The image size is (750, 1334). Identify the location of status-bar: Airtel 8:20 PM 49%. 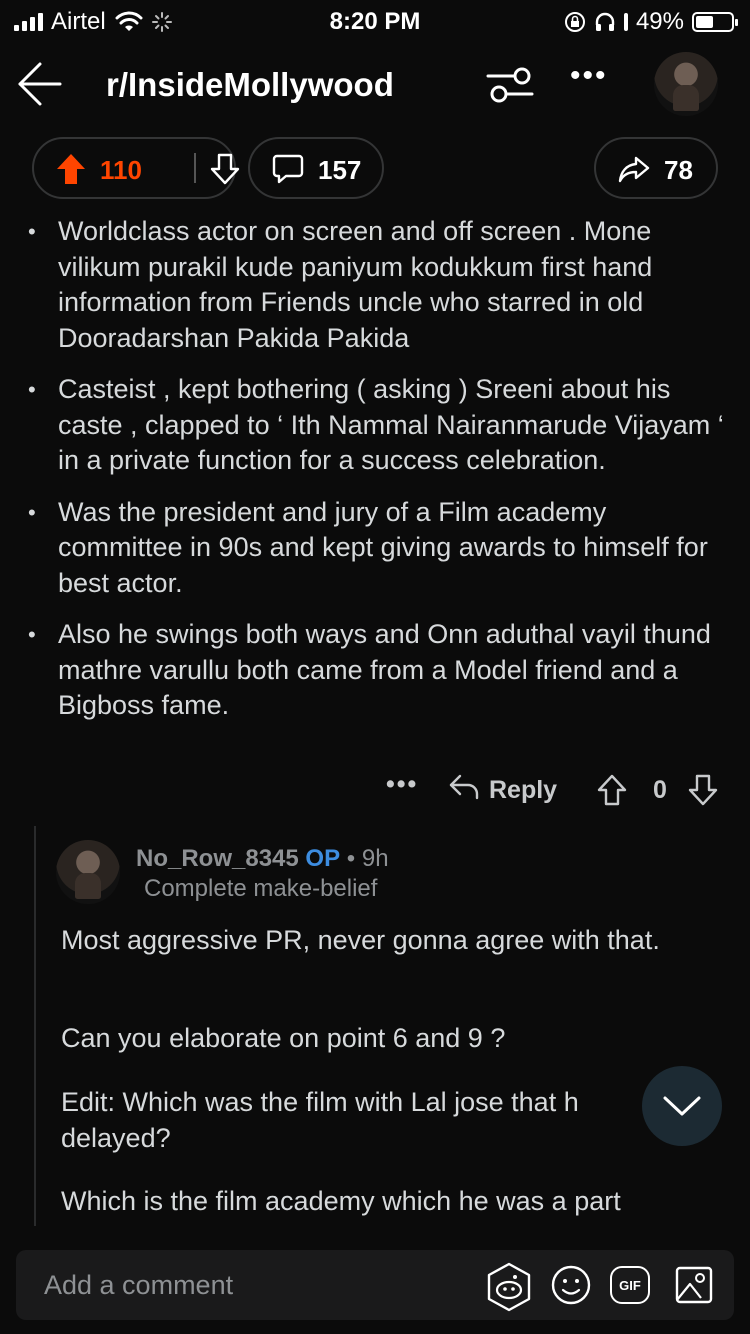
(375, 22).